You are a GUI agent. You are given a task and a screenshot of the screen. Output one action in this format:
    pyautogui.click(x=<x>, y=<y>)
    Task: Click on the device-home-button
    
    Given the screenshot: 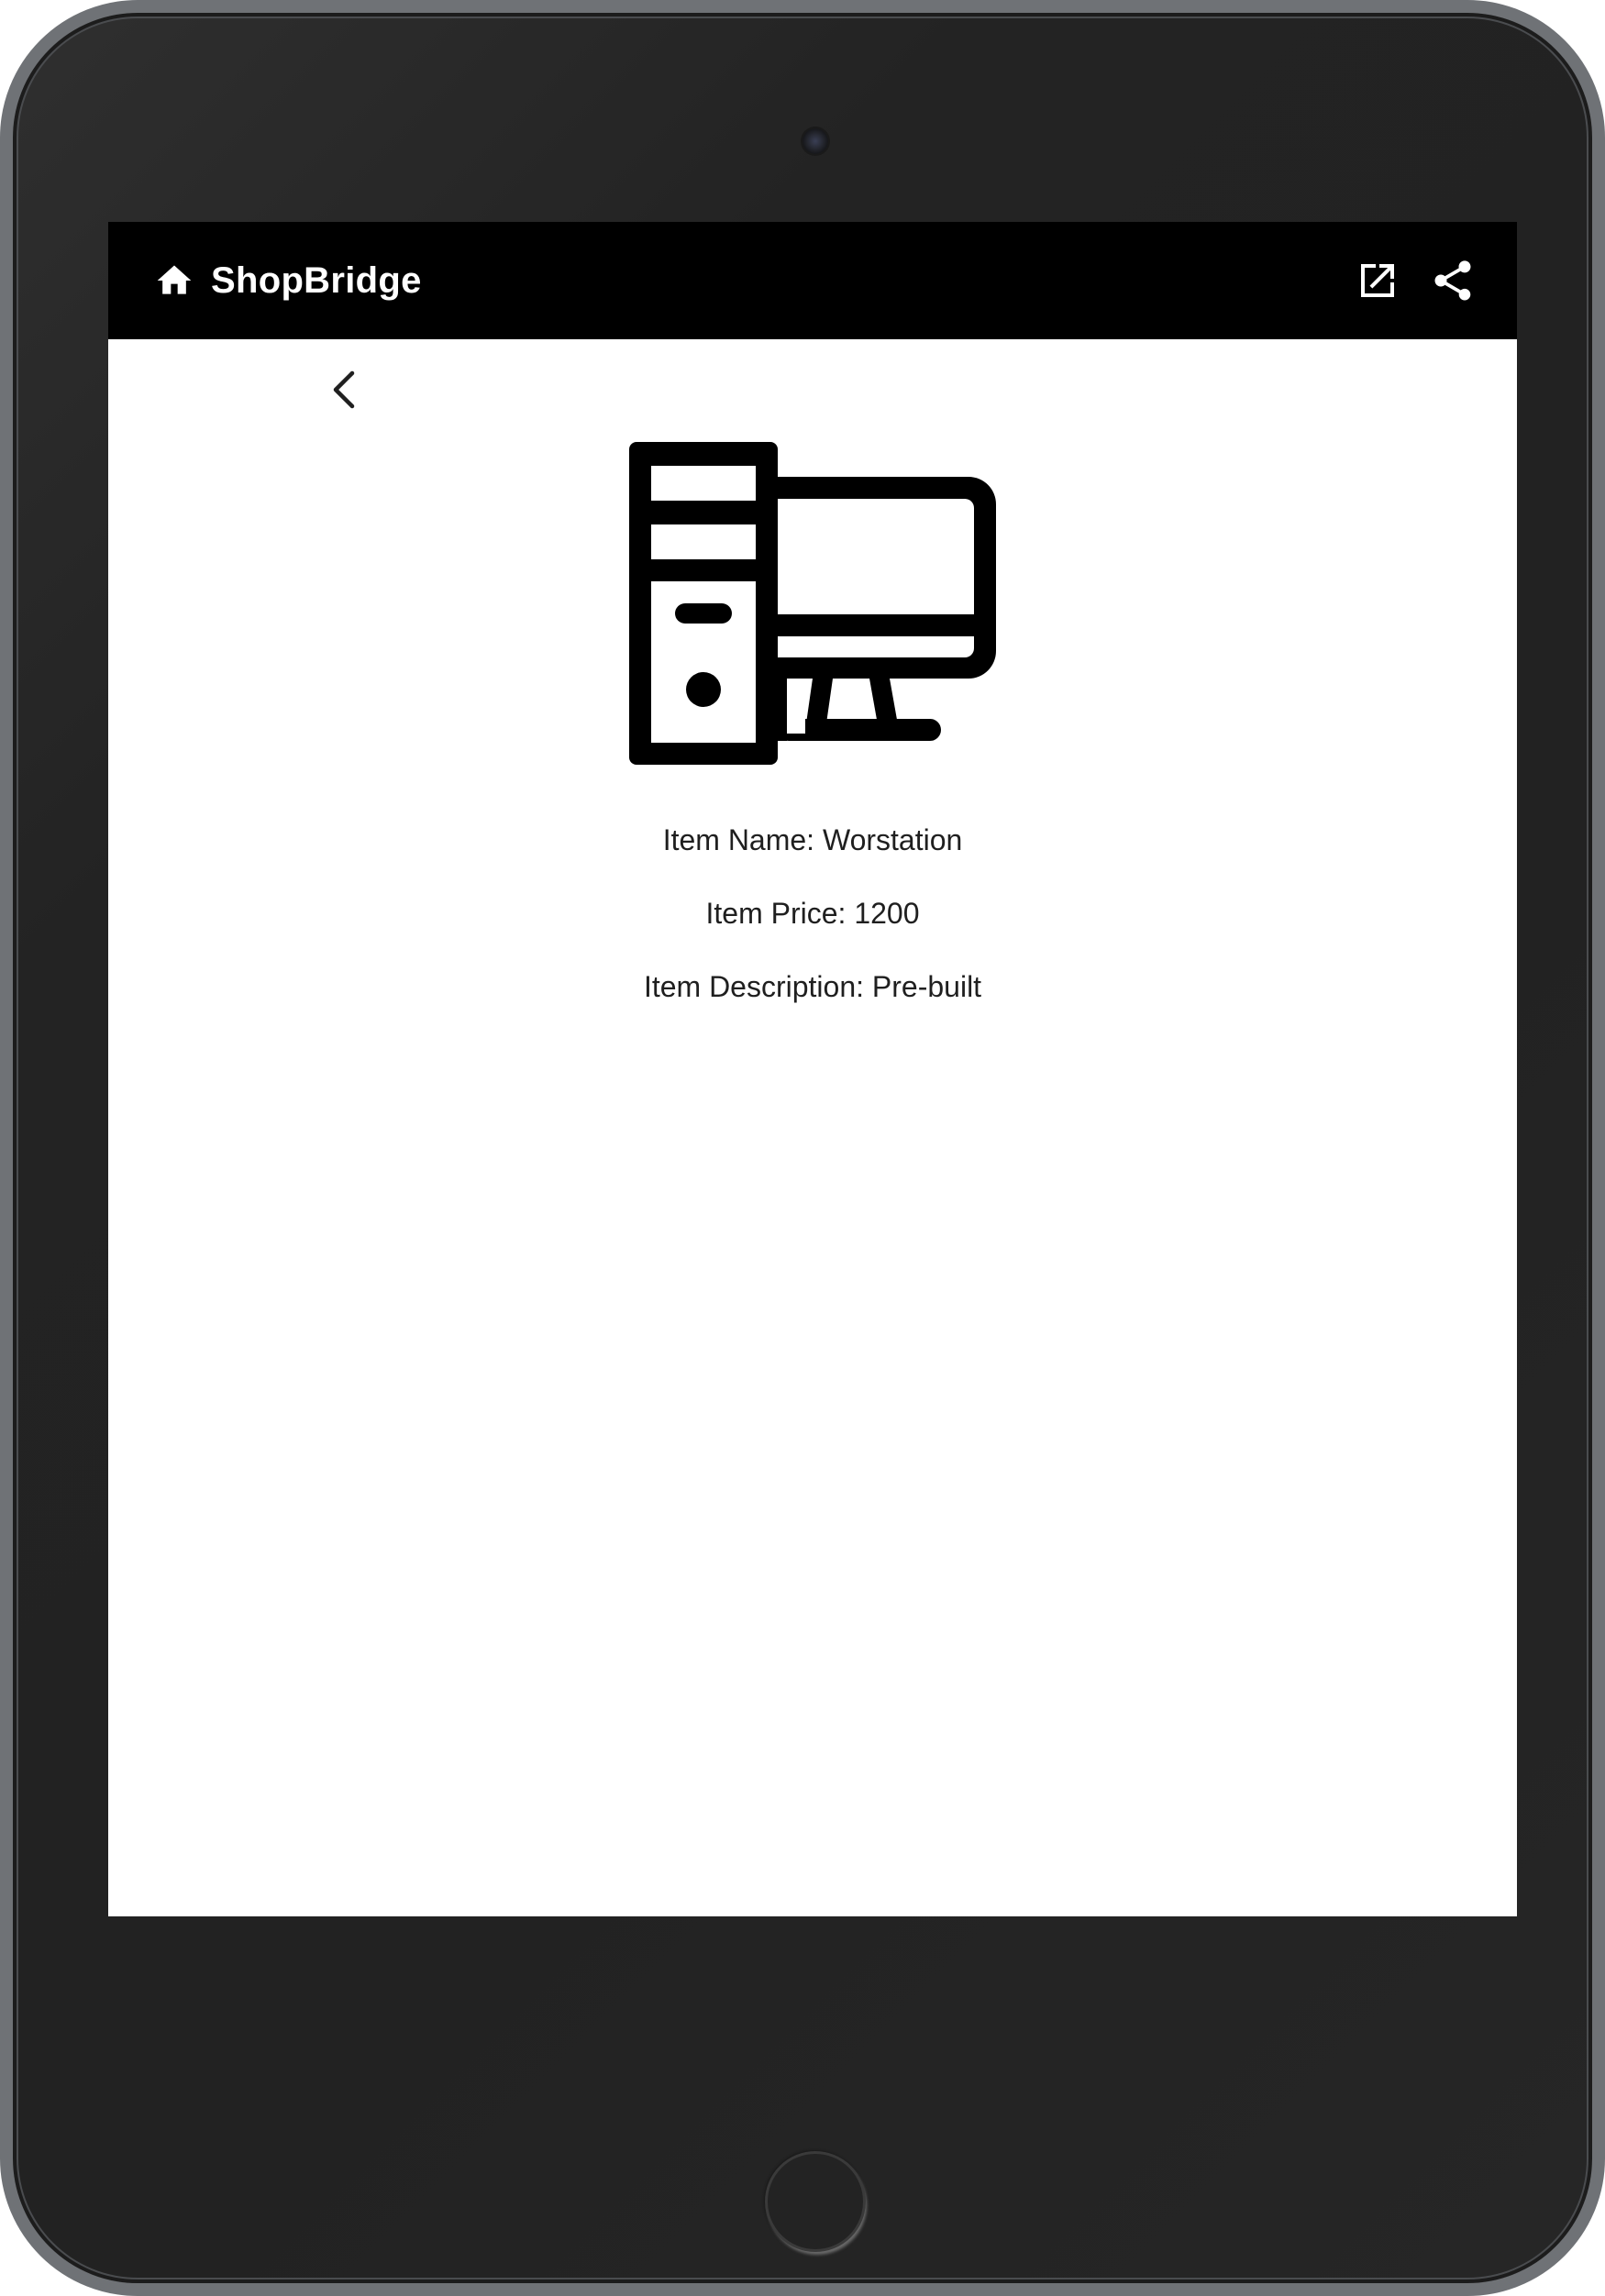 What is the action you would take?
    pyautogui.click(x=815, y=2201)
    